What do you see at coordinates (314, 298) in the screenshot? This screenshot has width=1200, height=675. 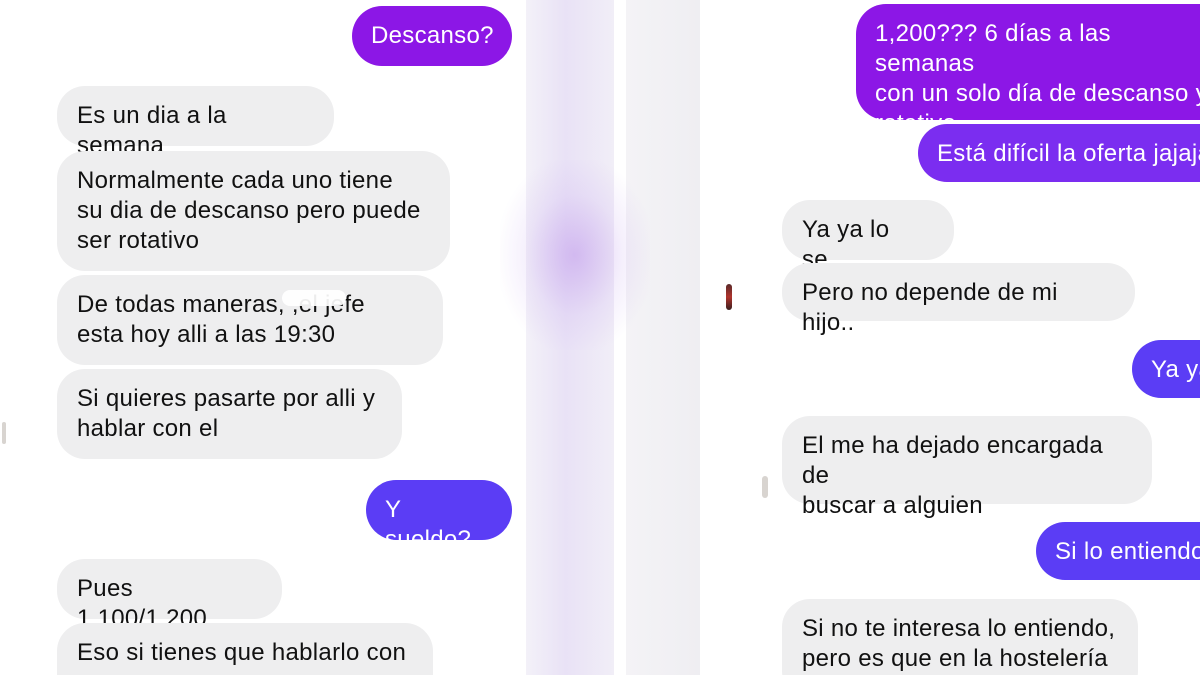 I see `redaction-smudge` at bounding box center [314, 298].